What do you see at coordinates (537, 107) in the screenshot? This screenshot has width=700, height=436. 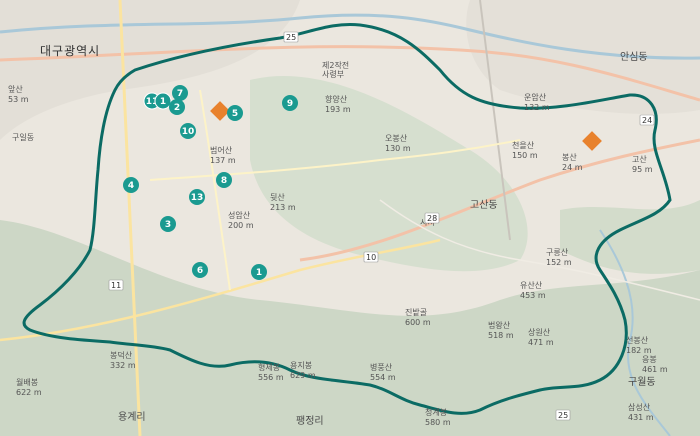 I see `peak-elev: 132 m` at bounding box center [537, 107].